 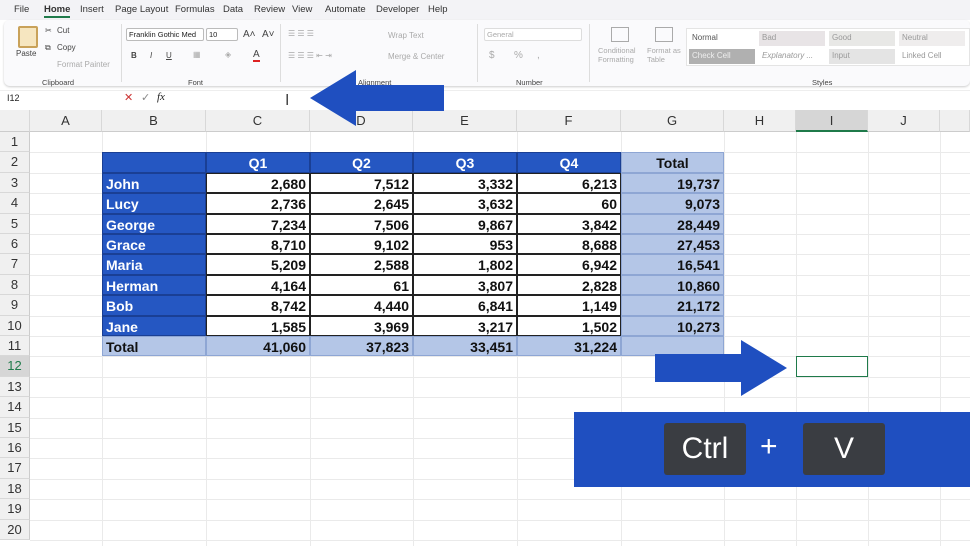 I want to click on table-cell: 21,172, so click(x=672, y=305).